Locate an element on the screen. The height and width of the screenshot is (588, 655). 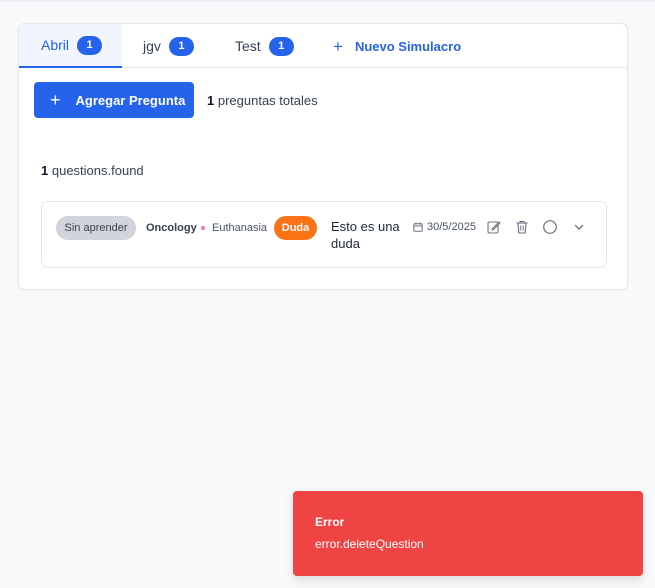
new-simulacro-label: Nuevo Simulacro is located at coordinates (408, 46).